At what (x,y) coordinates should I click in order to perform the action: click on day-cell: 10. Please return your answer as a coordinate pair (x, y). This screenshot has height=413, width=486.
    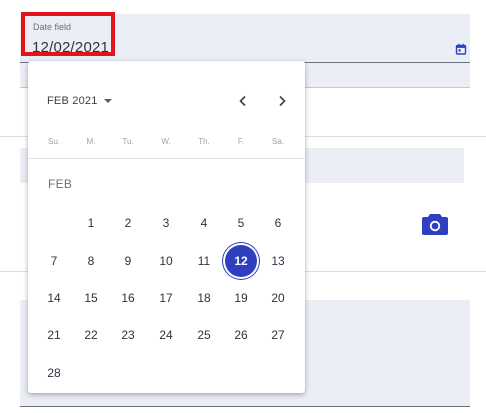
    Looking at the image, I should click on (166, 261).